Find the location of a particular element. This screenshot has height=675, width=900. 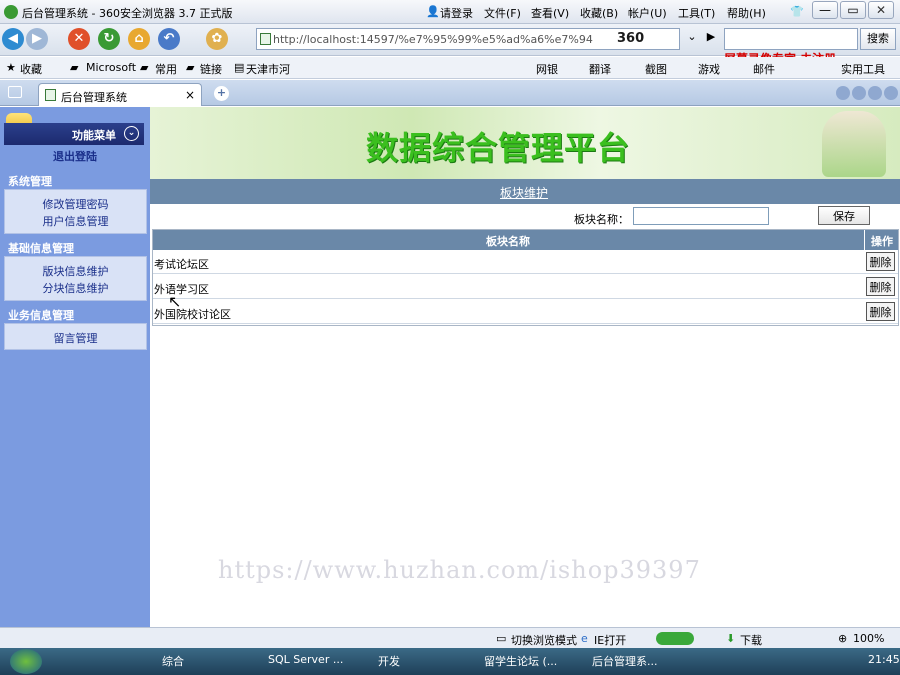

board-name-cell: 考试论坛区 is located at coordinates (181, 264).